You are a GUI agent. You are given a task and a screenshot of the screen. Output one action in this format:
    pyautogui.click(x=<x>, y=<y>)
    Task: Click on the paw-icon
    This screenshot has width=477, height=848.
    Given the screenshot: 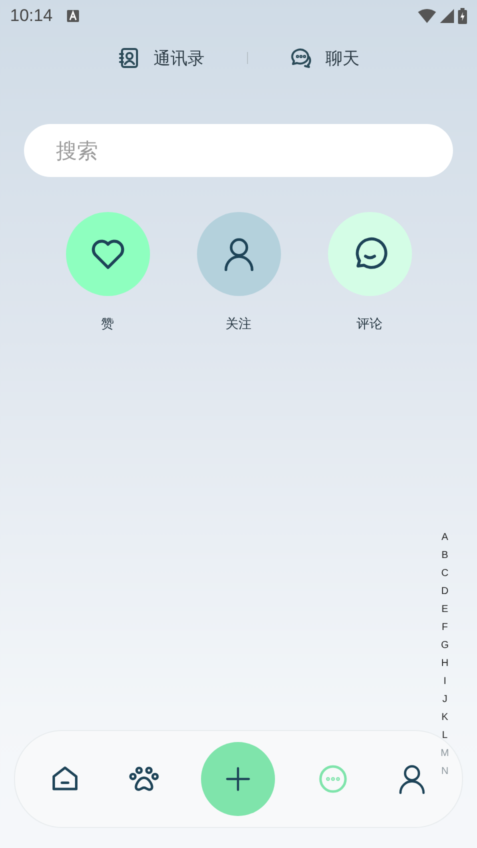 What is the action you would take?
    pyautogui.click(x=144, y=779)
    